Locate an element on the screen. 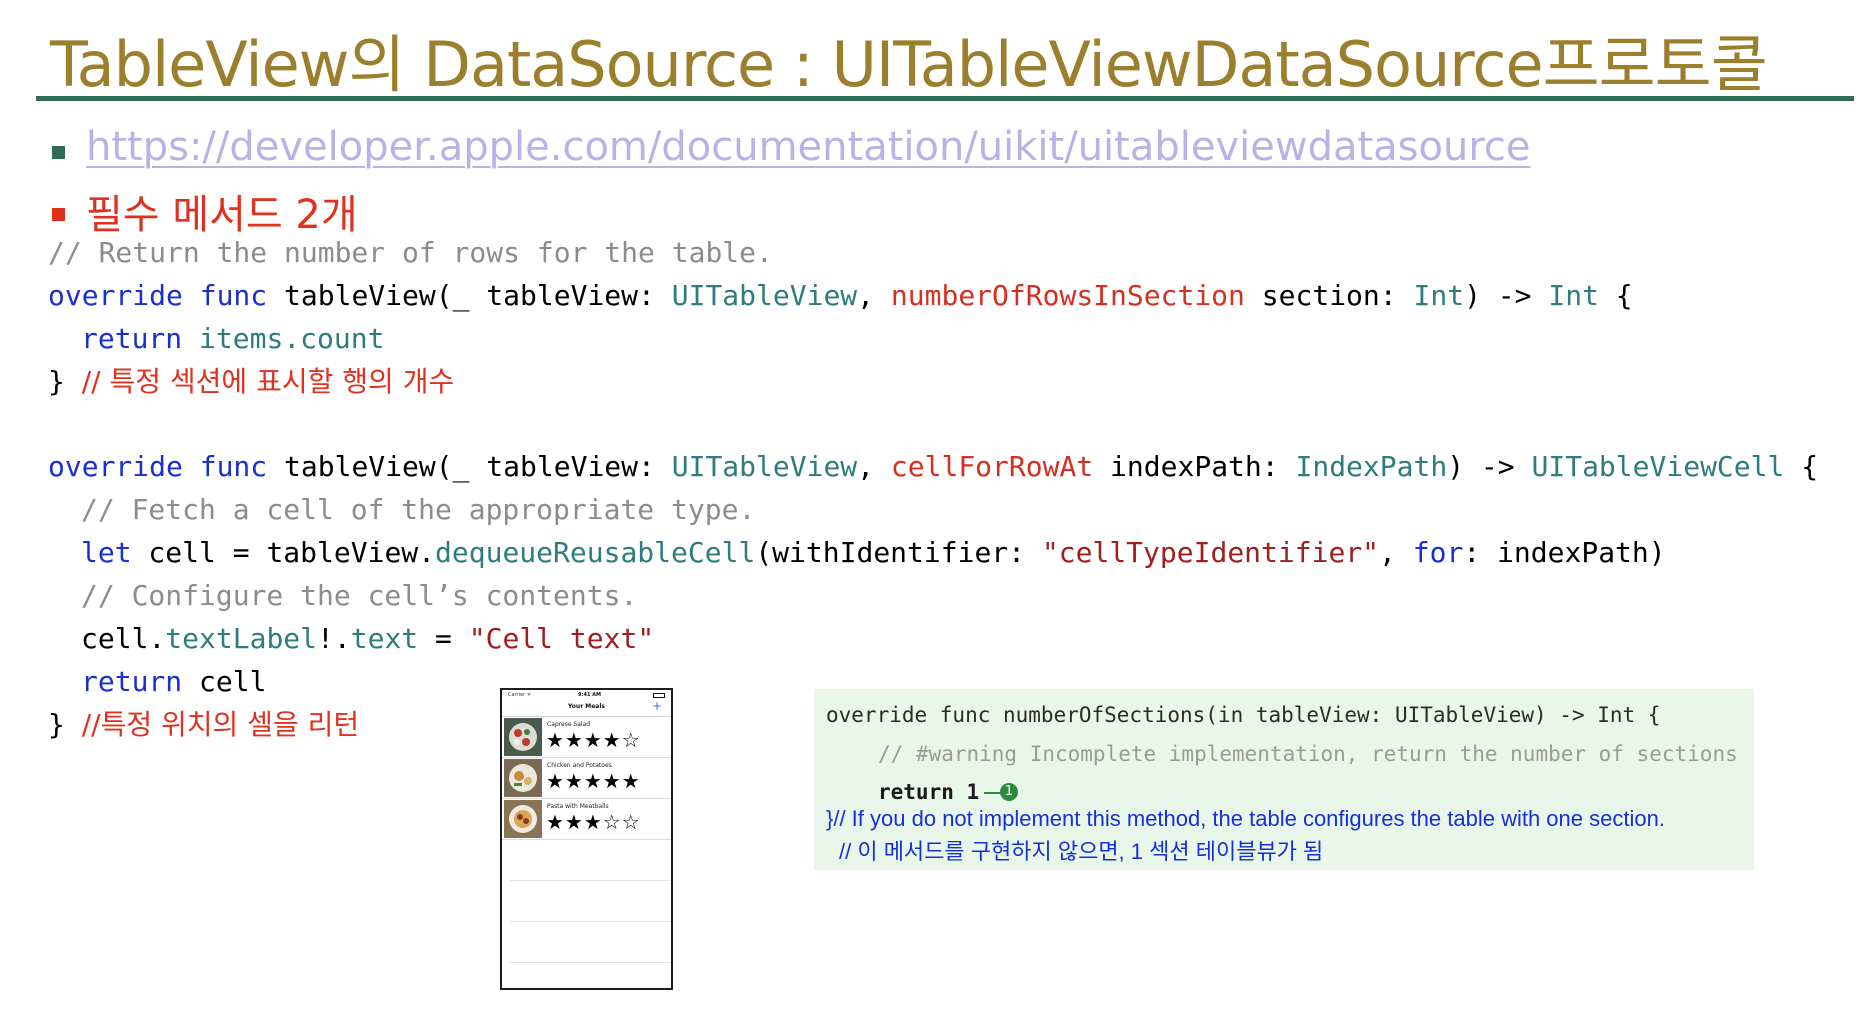 The image size is (1876, 1010). required-methods-heading: 필수 메서드 2개 is located at coordinates (222, 215).